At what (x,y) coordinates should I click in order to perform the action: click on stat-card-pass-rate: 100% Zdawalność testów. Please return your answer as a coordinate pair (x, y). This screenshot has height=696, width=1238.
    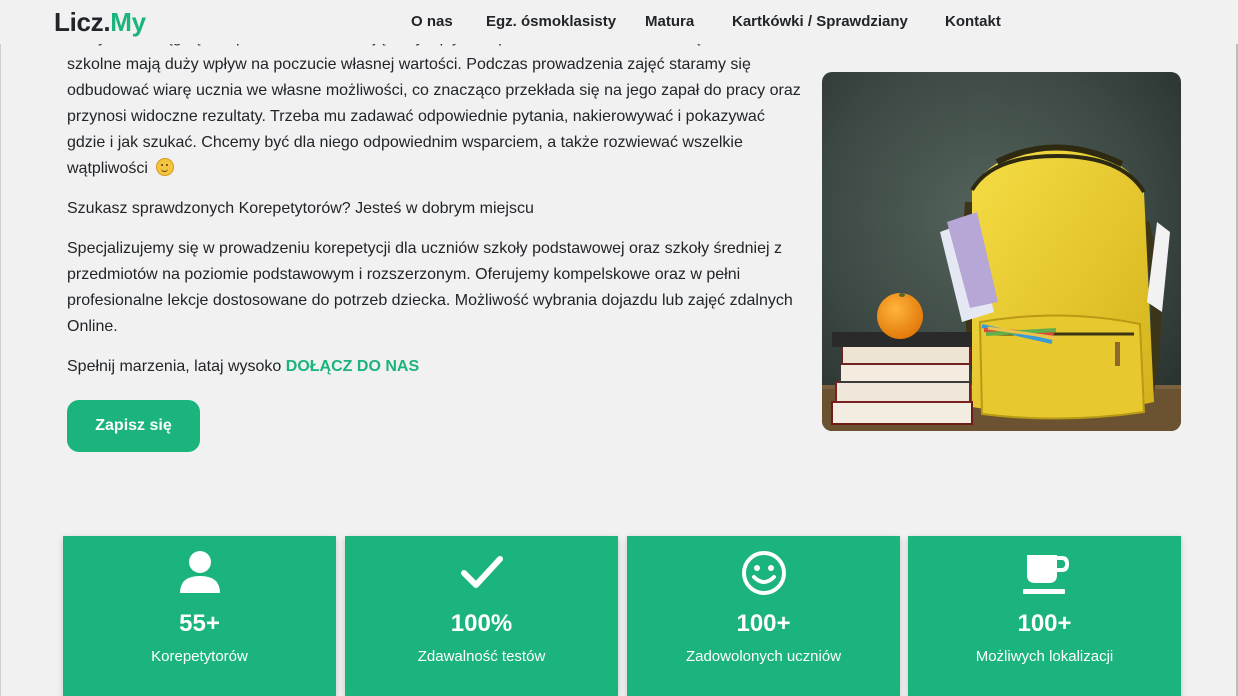
    Looking at the image, I should click on (481, 616).